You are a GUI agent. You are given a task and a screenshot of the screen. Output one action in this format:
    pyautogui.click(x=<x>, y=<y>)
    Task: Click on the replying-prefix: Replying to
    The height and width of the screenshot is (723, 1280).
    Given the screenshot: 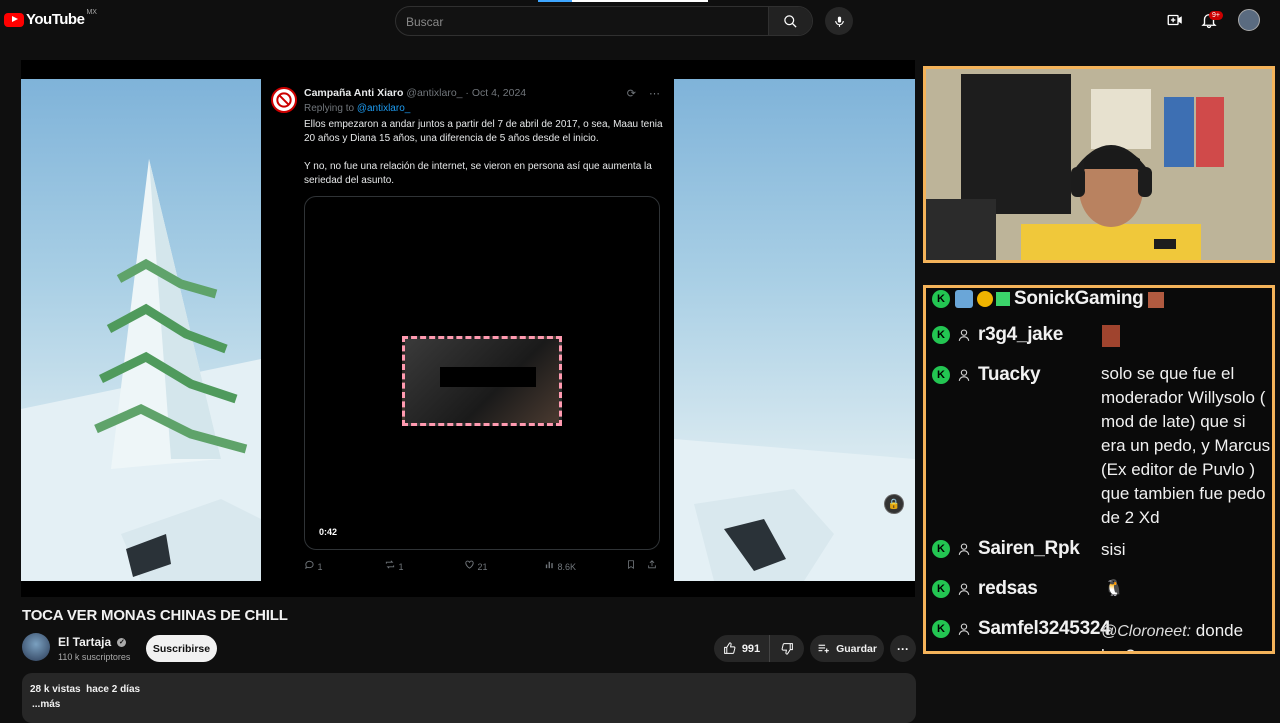 What is the action you would take?
    pyautogui.click(x=329, y=108)
    